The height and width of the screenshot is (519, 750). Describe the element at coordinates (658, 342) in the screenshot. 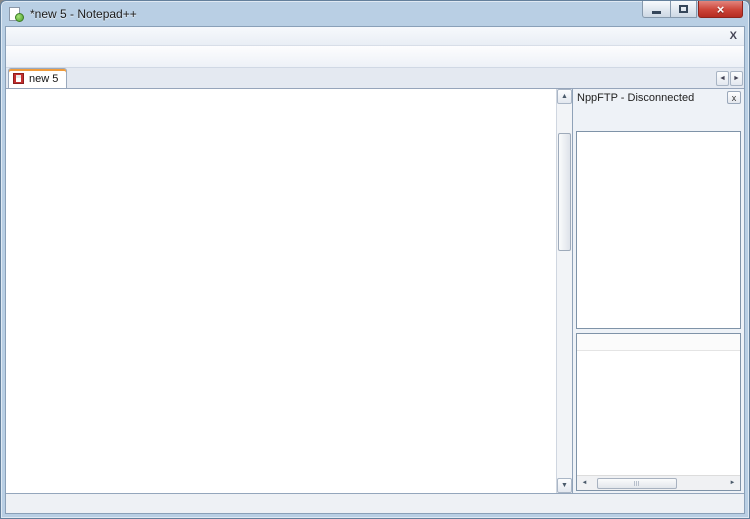

I see `transfer-queue-header` at that location.